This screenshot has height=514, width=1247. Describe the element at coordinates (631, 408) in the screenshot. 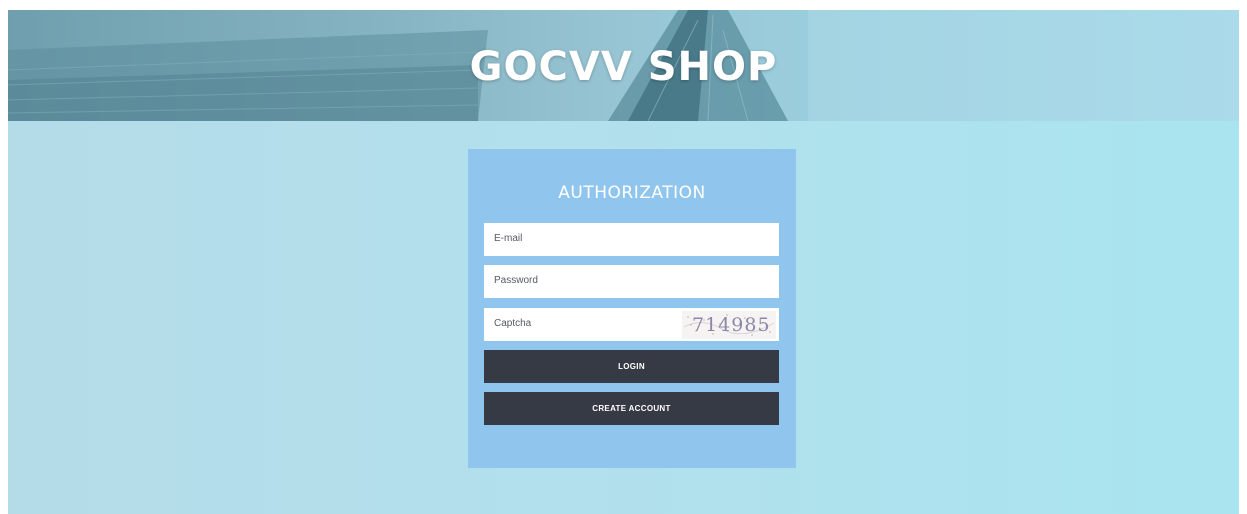

I see `create-account-button: CREATE ACCOUNT` at that location.